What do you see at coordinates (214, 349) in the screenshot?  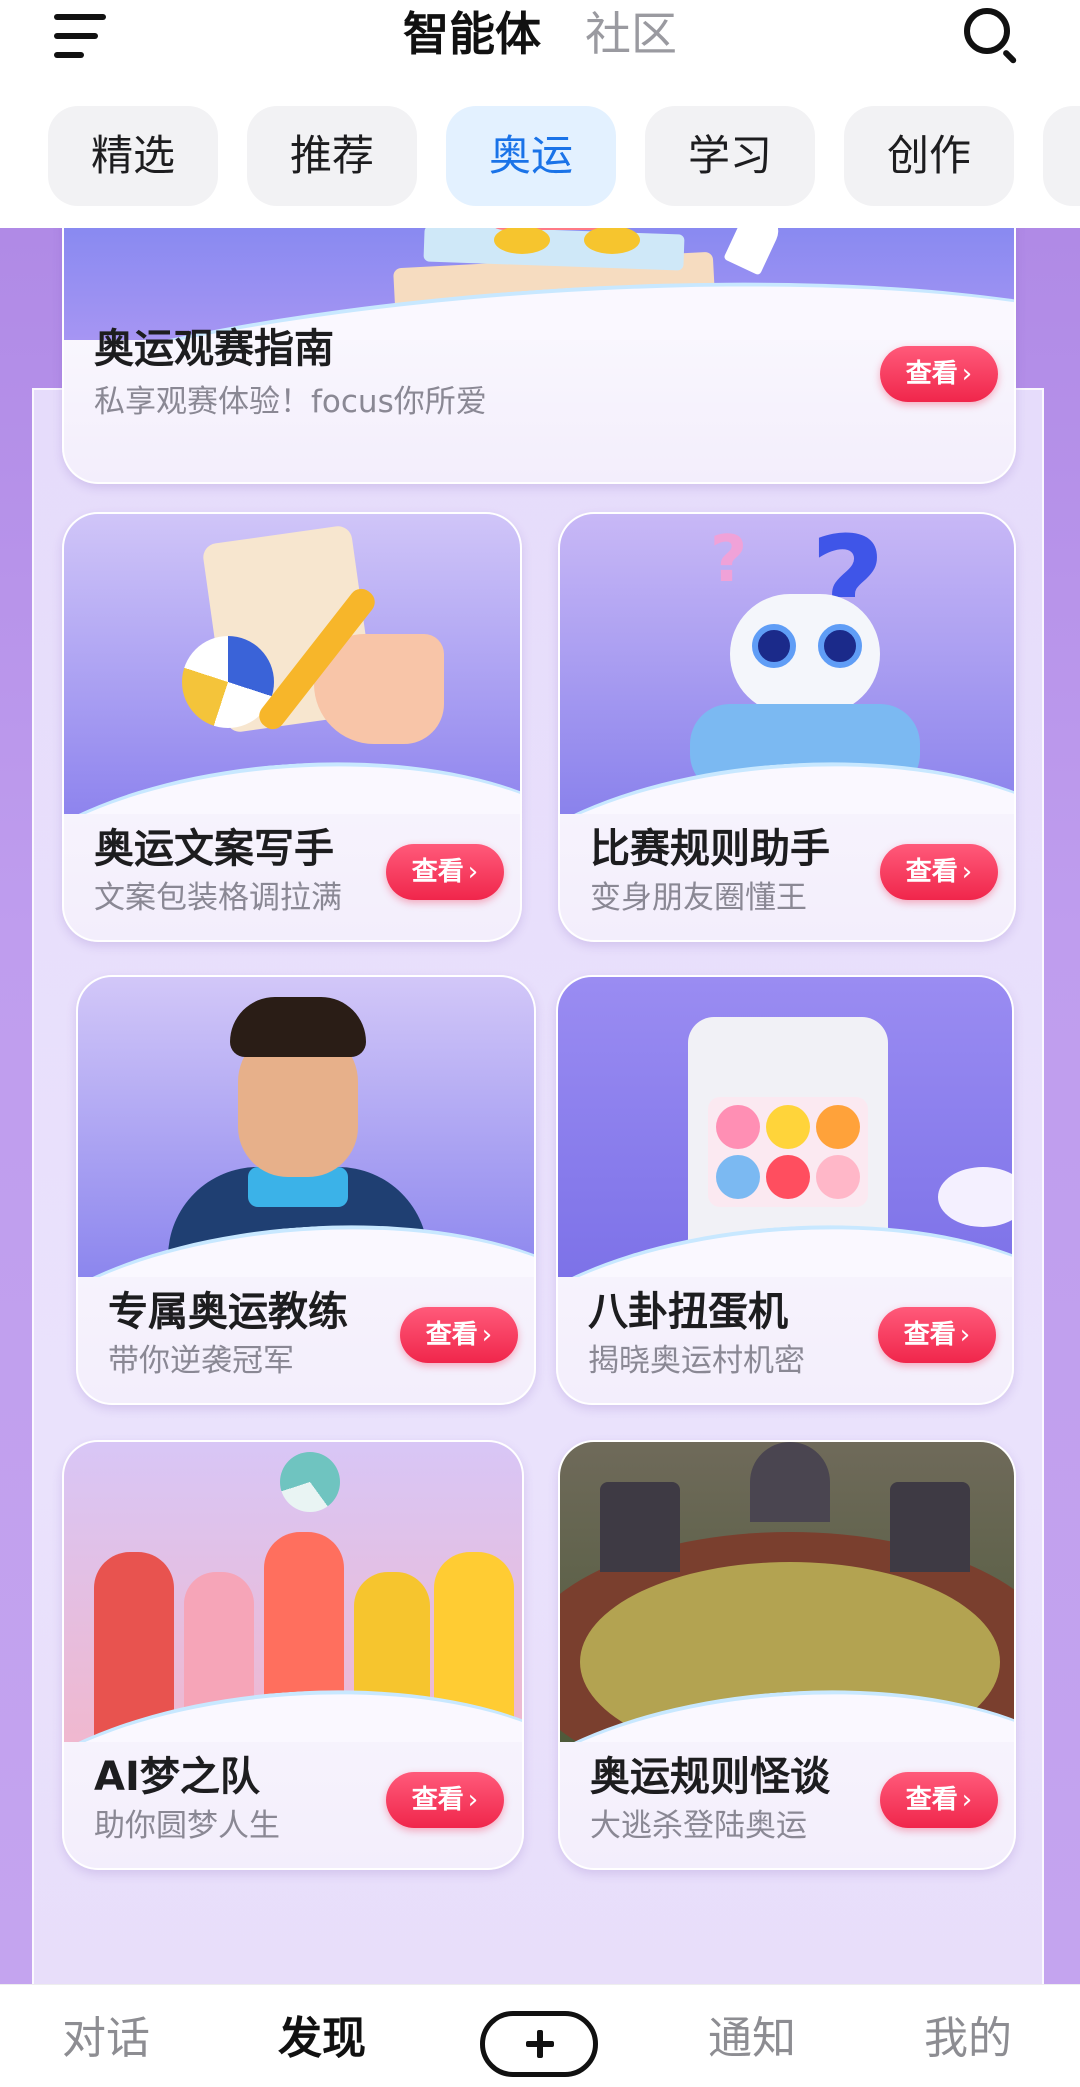 I see `card-title: 奥运观赛指南` at bounding box center [214, 349].